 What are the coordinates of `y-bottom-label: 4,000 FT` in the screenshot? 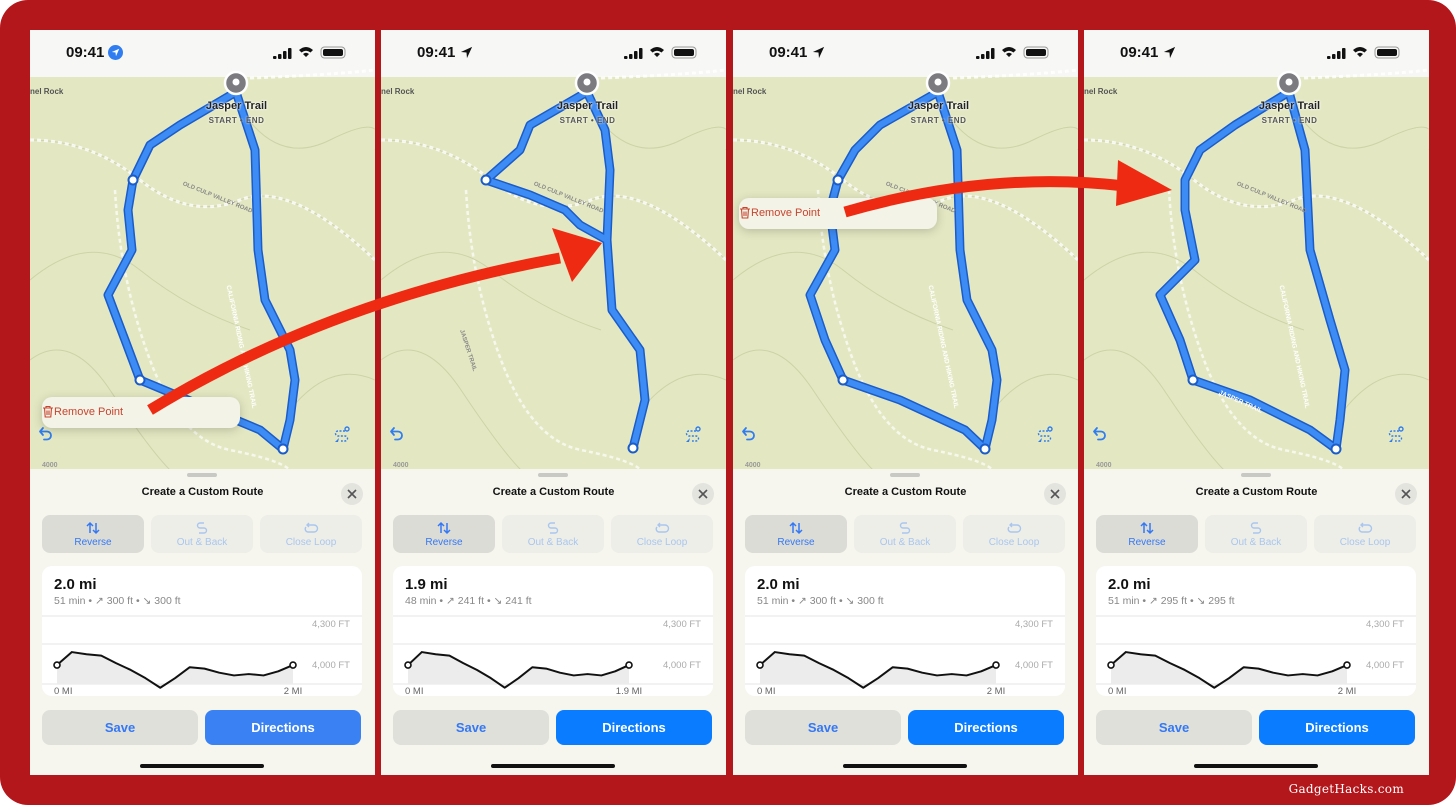 It's located at (331, 665).